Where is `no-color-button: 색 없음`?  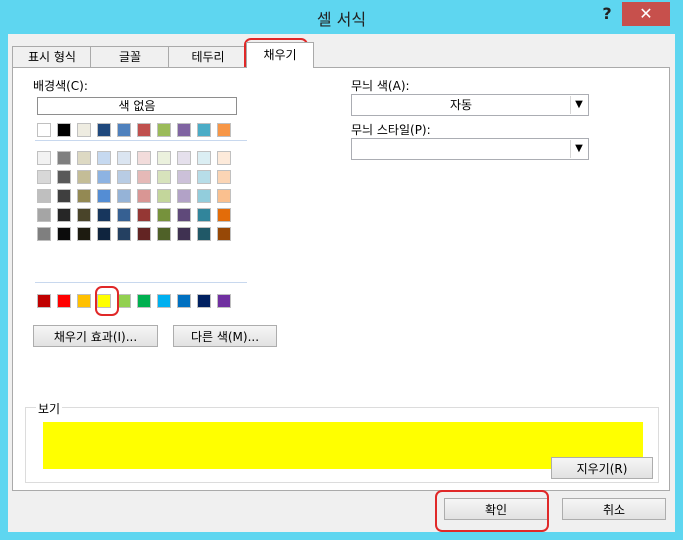 no-color-button: 색 없음 is located at coordinates (137, 106).